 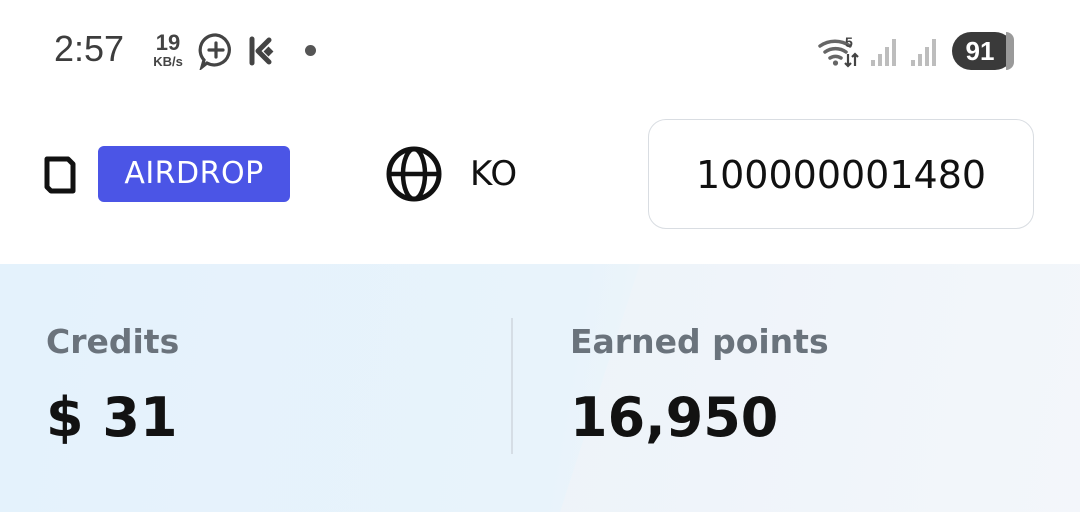 I want to click on battery-level: 91, so click(x=980, y=51).